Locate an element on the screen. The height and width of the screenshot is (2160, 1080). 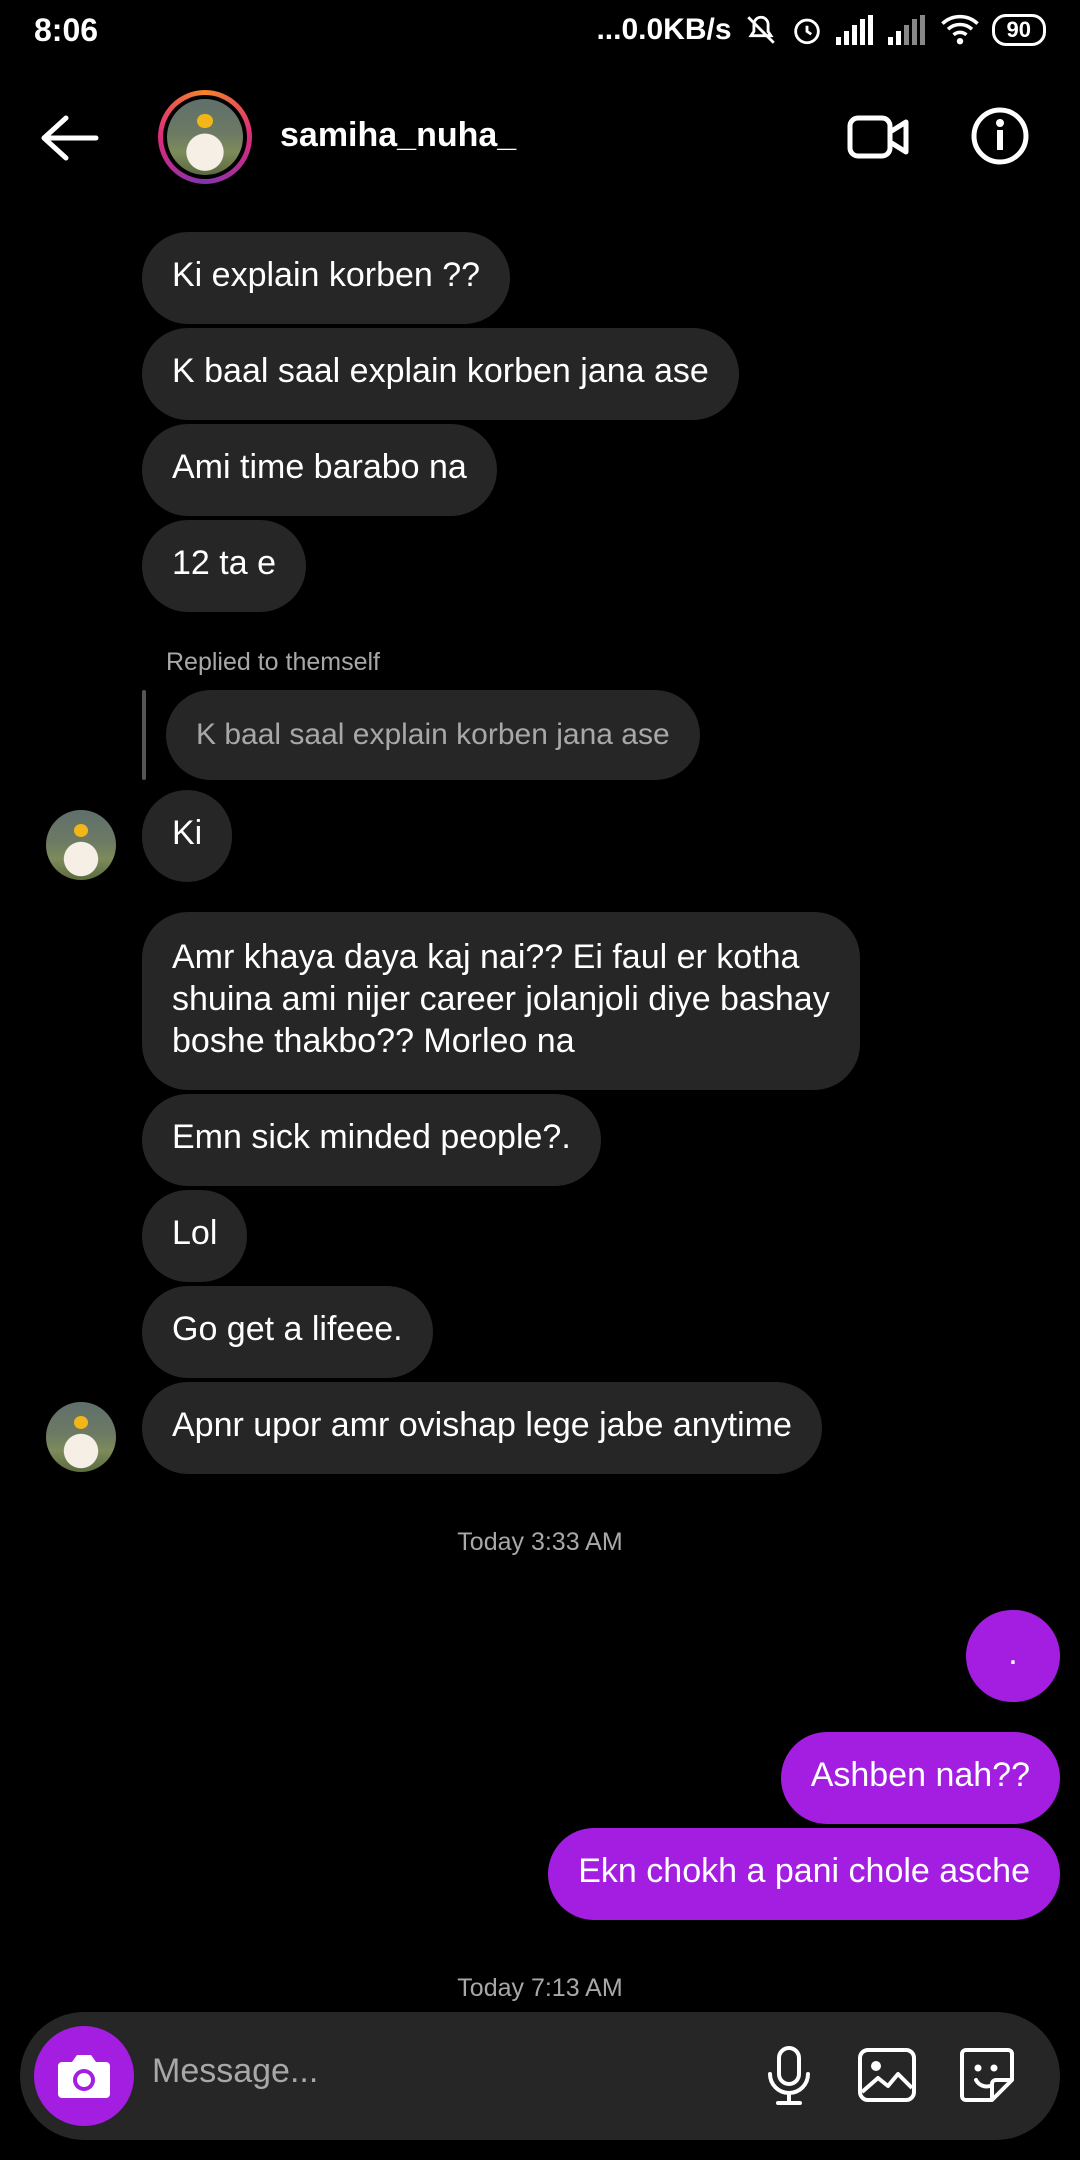
camera-icon is located at coordinates (84, 2076).